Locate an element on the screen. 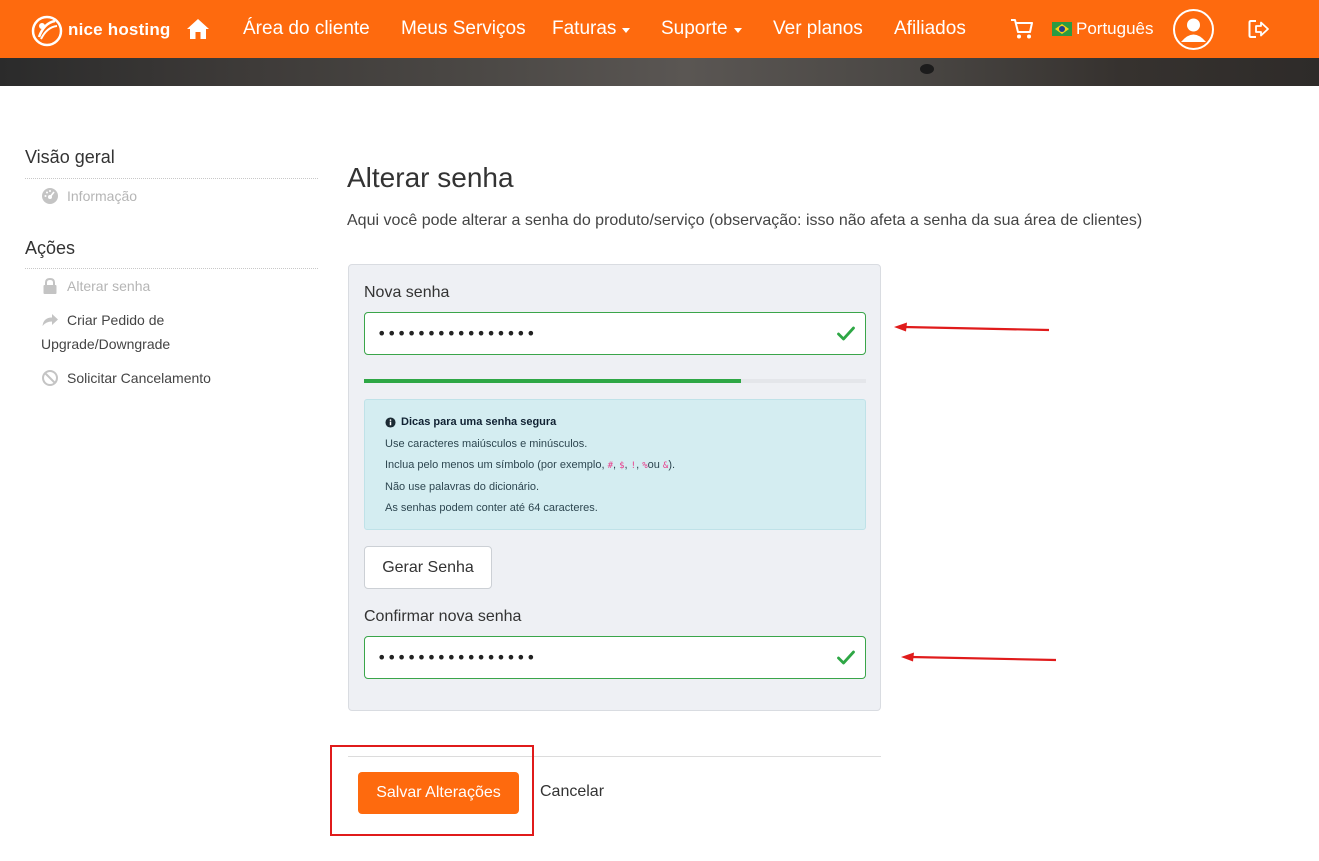 This screenshot has height=861, width=1319. brand-logo: nice hosting is located at coordinates (100, 30).